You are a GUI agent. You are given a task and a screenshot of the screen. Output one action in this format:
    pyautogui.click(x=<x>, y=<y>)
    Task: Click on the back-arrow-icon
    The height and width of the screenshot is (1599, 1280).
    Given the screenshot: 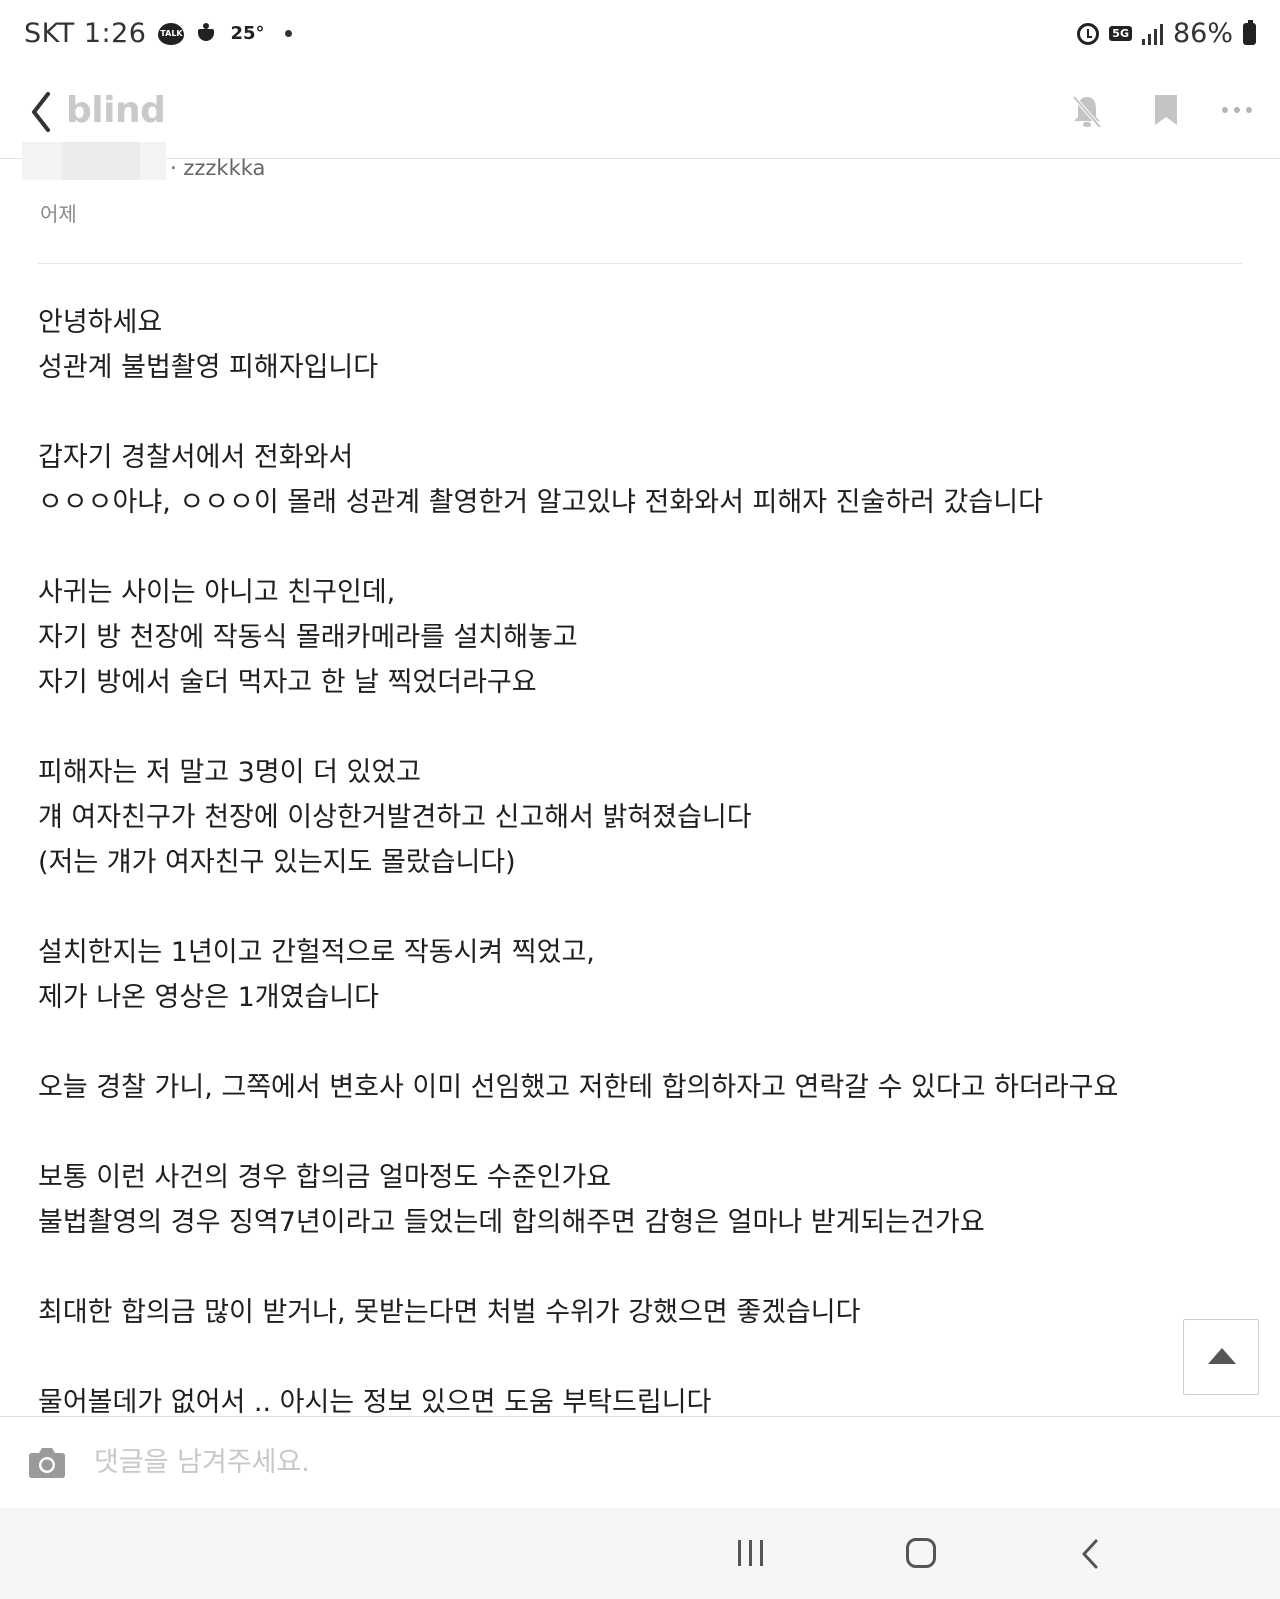 What is the action you would take?
    pyautogui.click(x=50, y=112)
    